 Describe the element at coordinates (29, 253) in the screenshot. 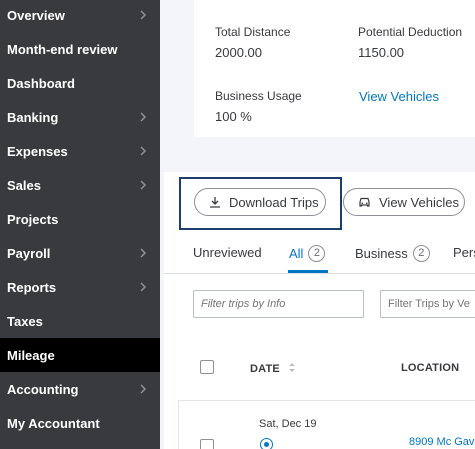

I see `sidebar-item-label: Payroll` at that location.